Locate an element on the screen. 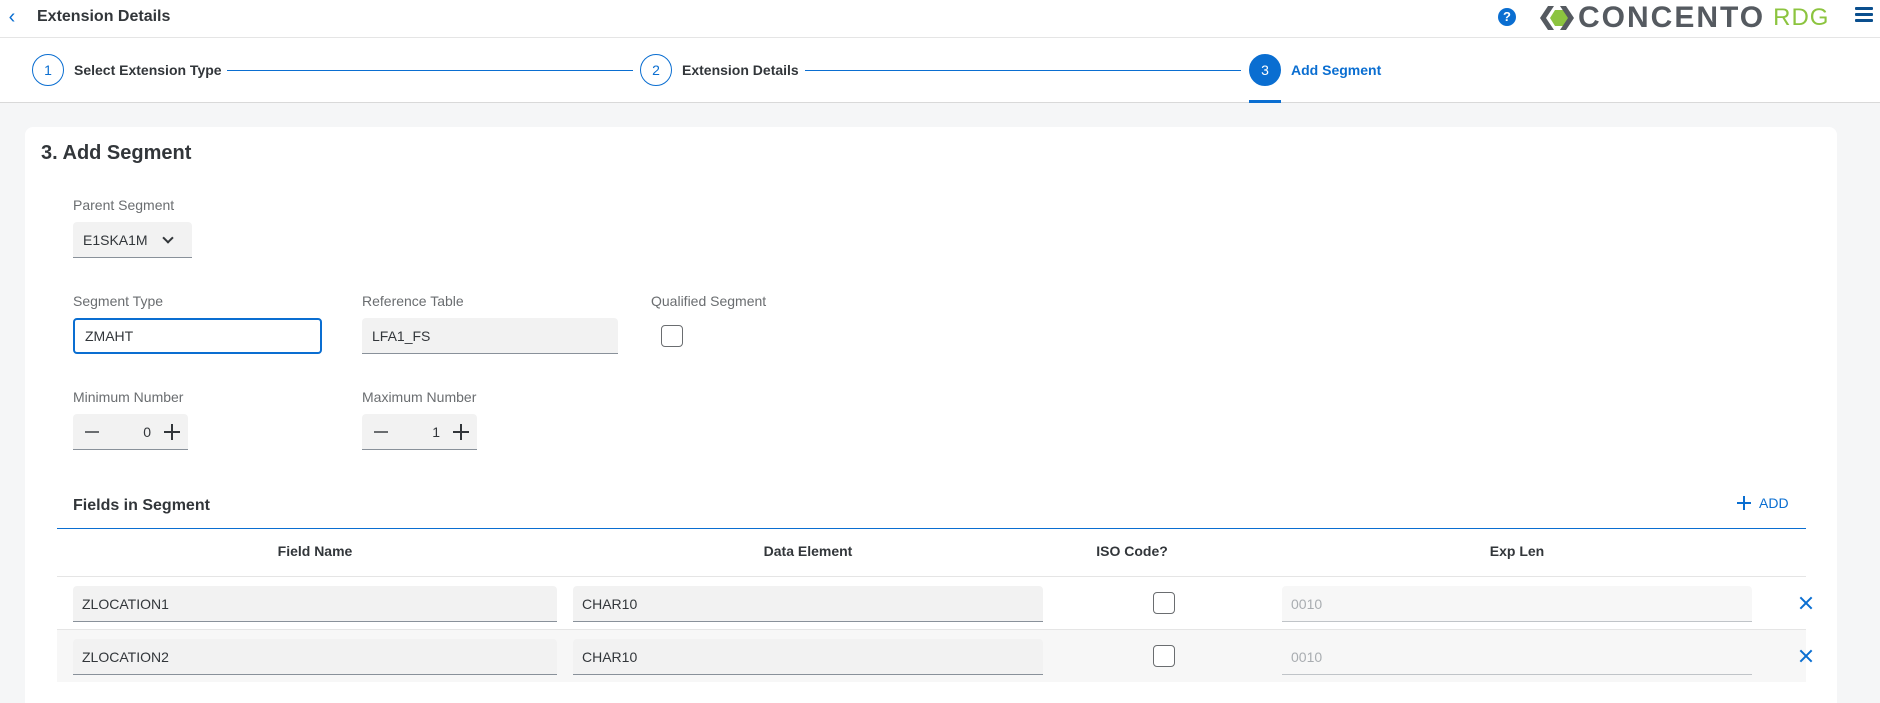 This screenshot has height=703, width=1880. step-label: Add Segment is located at coordinates (1336, 70).